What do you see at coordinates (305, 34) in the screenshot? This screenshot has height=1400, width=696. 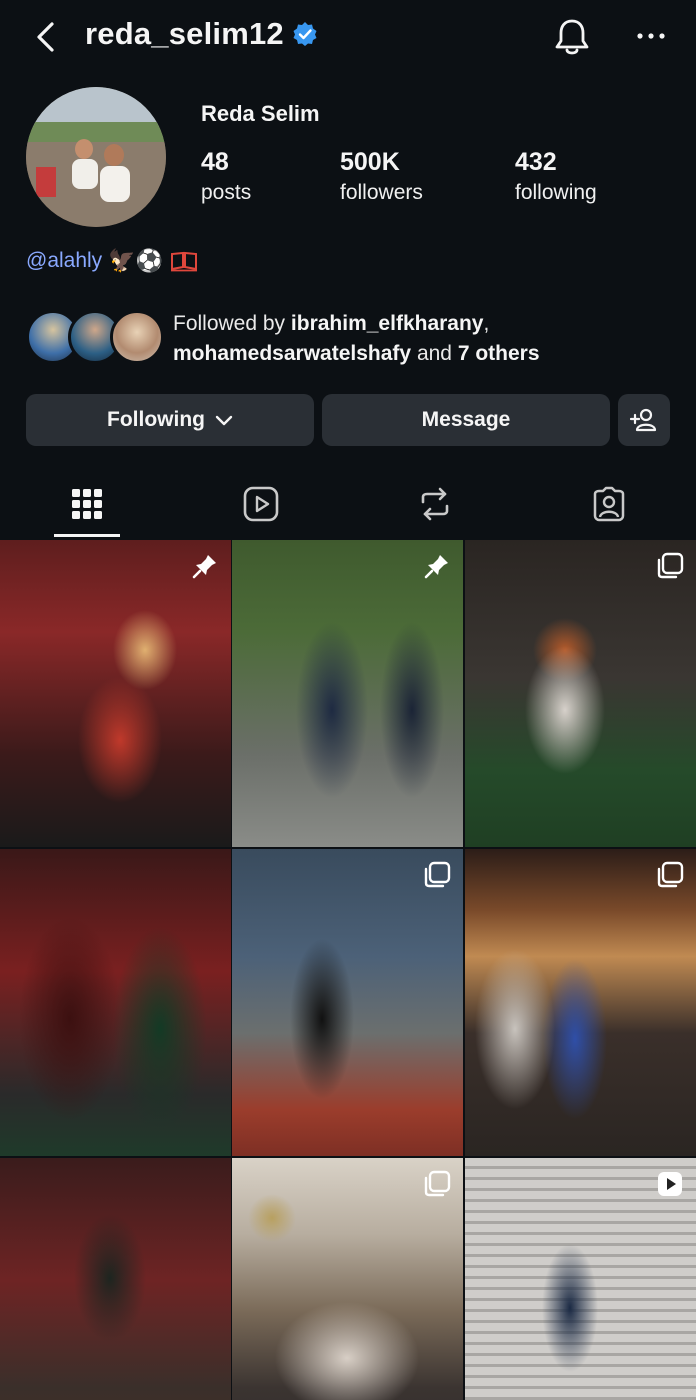 I see `verified-badge-icon` at bounding box center [305, 34].